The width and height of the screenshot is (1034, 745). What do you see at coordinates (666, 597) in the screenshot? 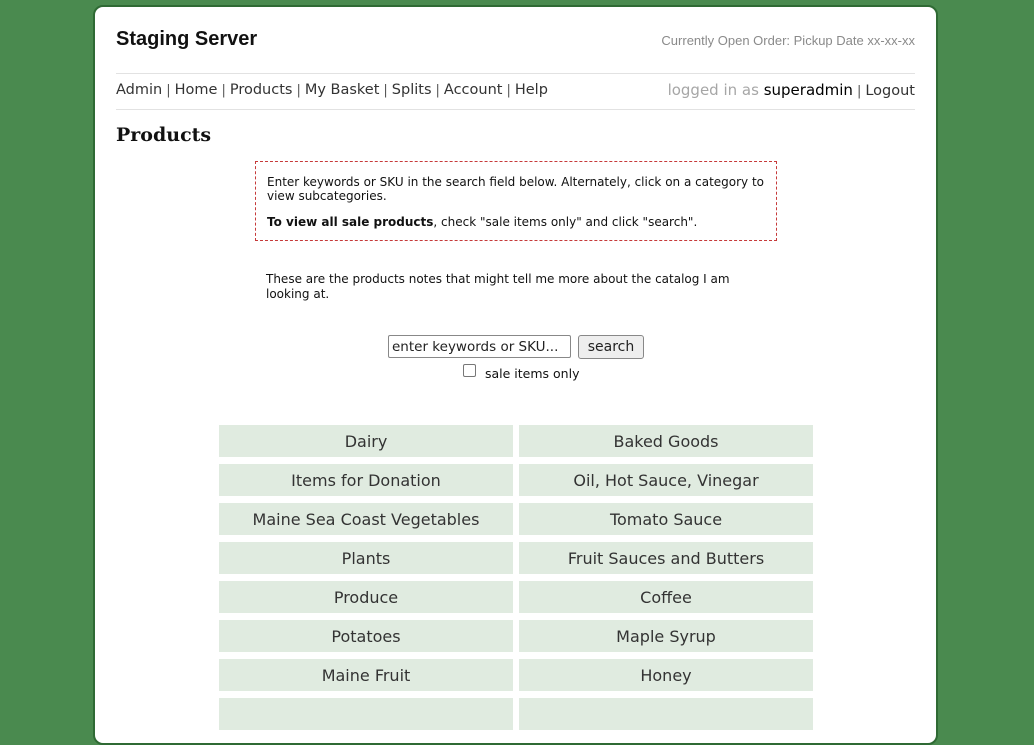
I see `category-coffee: Coffee` at bounding box center [666, 597].